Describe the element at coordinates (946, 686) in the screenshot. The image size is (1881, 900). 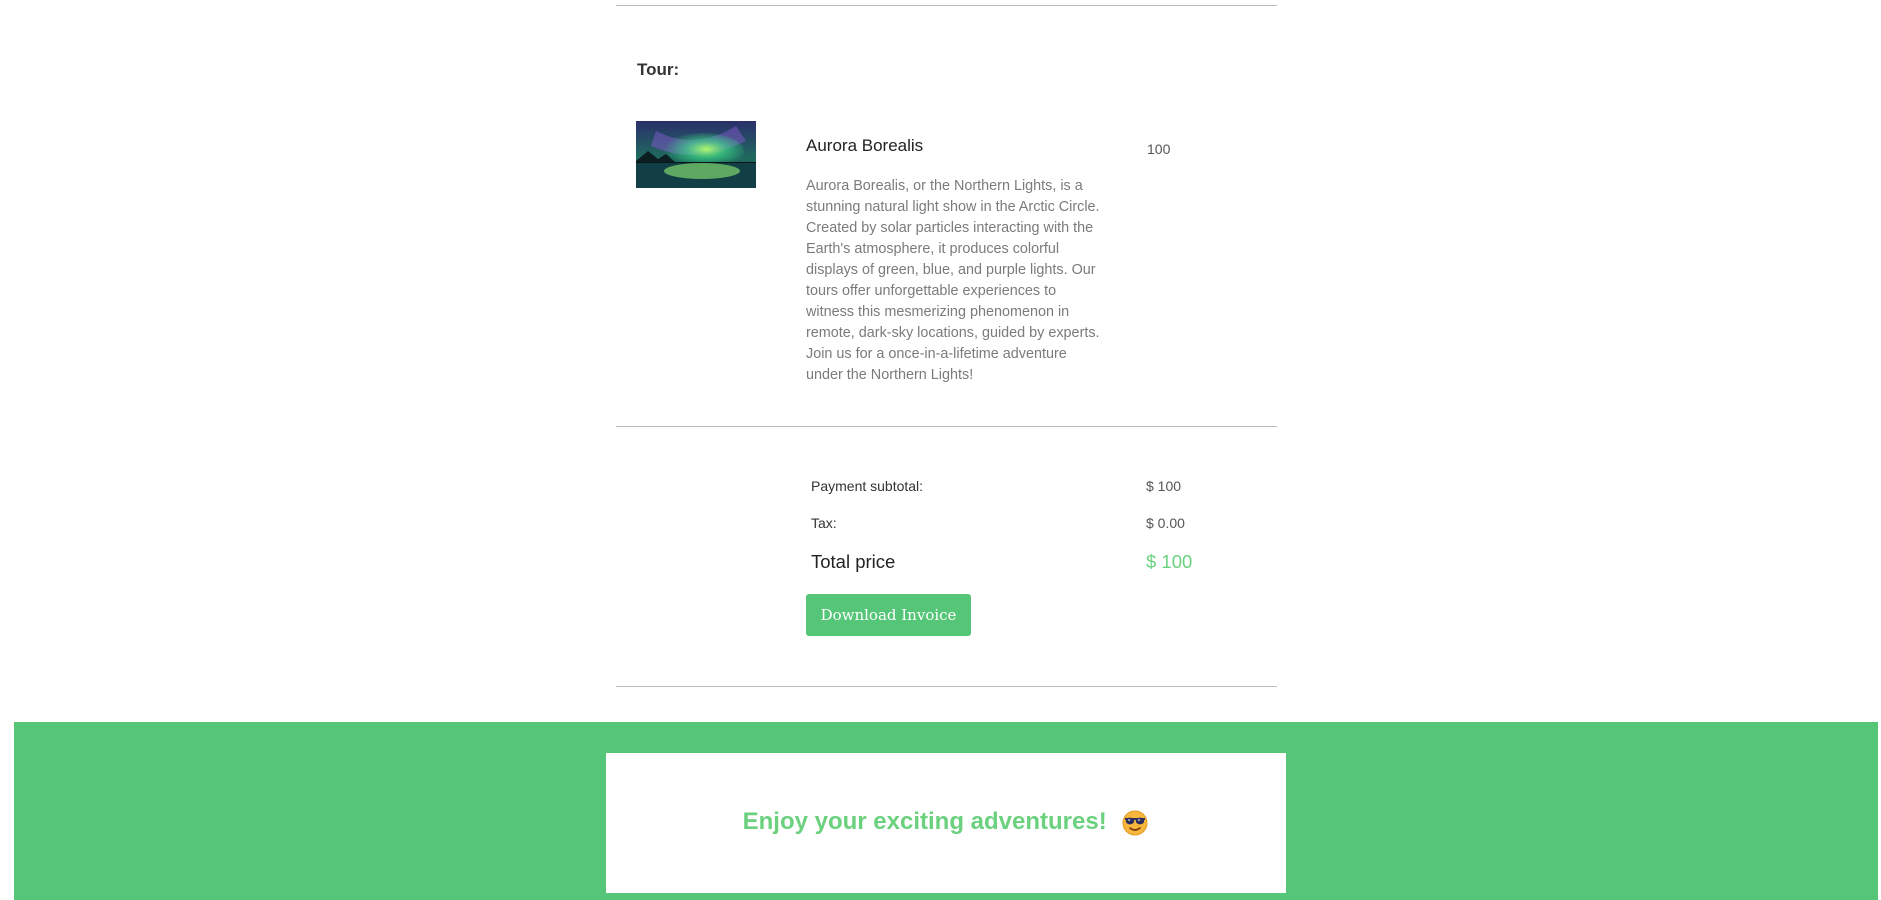
I see `divider-bottom` at that location.